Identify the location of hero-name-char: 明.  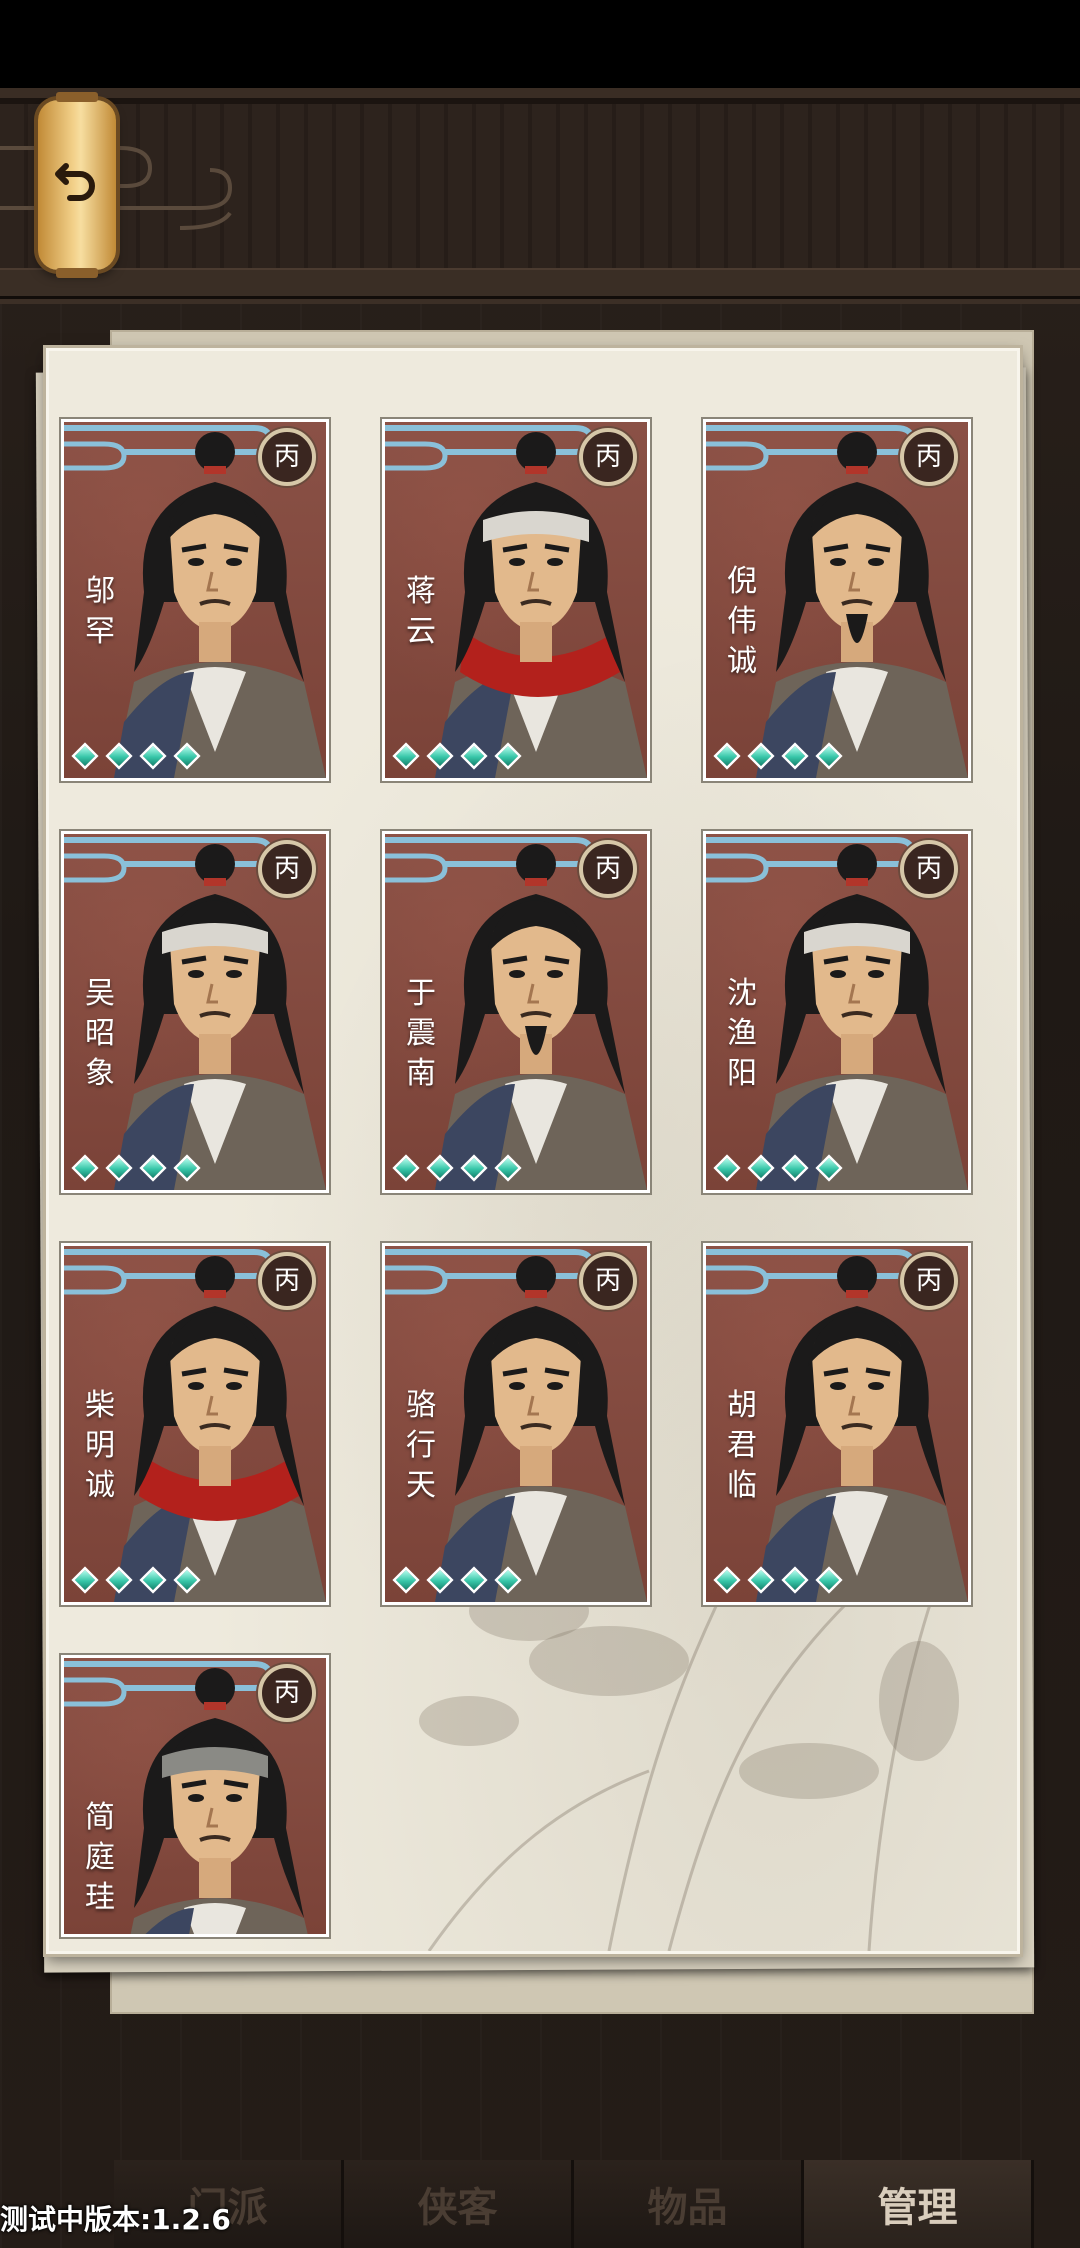
(100, 1445).